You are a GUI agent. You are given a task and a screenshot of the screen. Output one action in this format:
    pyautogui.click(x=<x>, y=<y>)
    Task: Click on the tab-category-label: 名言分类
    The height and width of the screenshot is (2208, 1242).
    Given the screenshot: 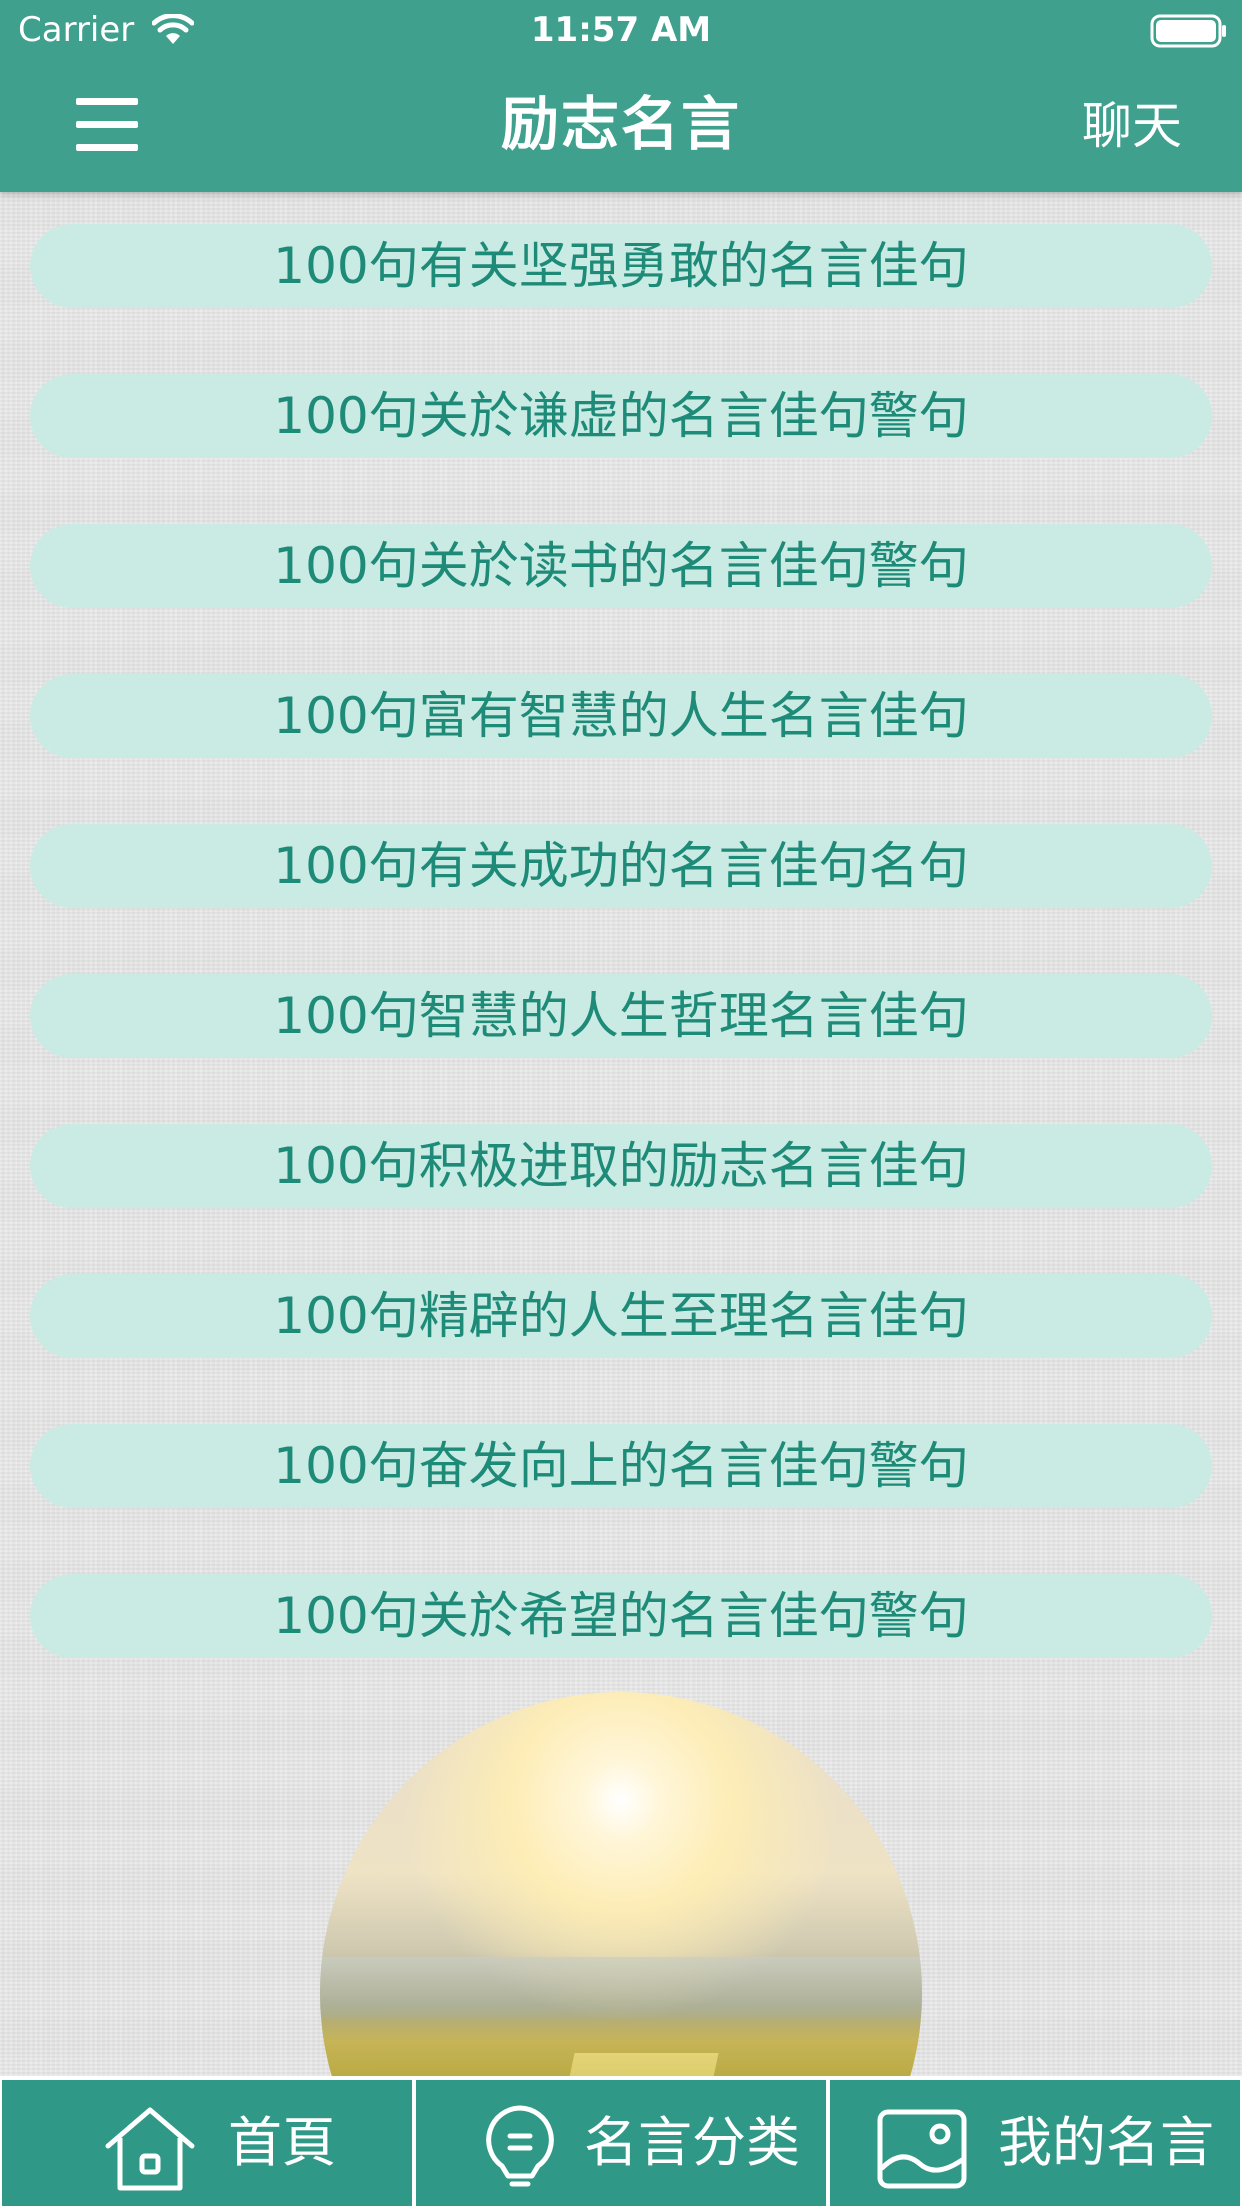 What is the action you would take?
    pyautogui.click(x=692, y=2142)
    